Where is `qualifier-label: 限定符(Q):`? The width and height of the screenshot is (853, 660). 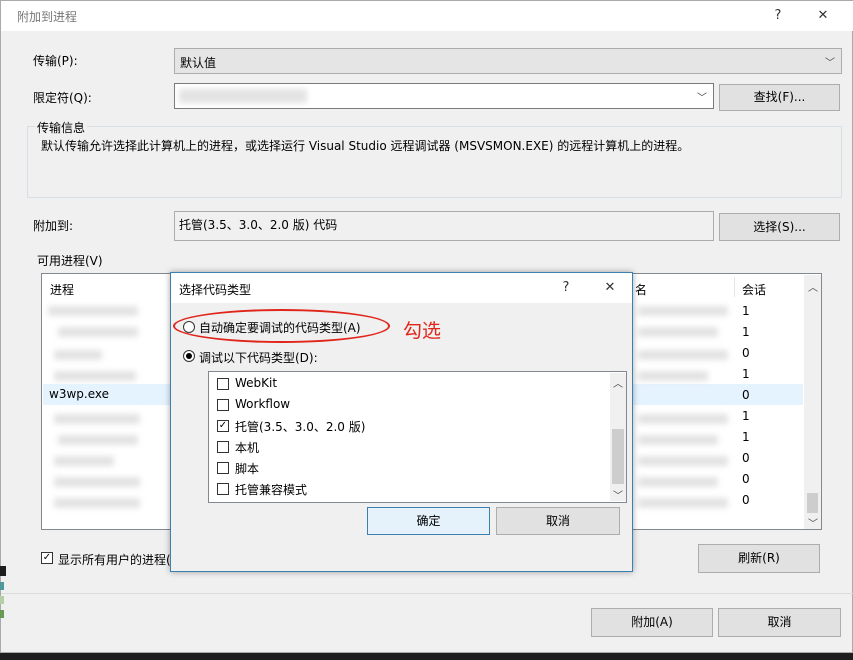 qualifier-label: 限定符(Q): is located at coordinates (62, 98).